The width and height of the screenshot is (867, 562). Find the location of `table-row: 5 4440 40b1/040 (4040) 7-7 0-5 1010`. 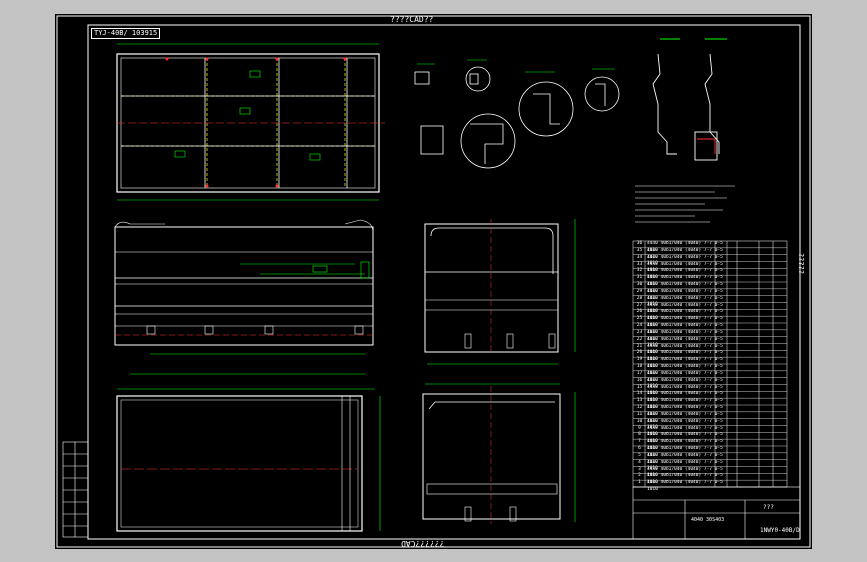

table-row: 5 4440 40b1/040 (4040) 7-7 0-5 1010 is located at coordinates (710, 458).